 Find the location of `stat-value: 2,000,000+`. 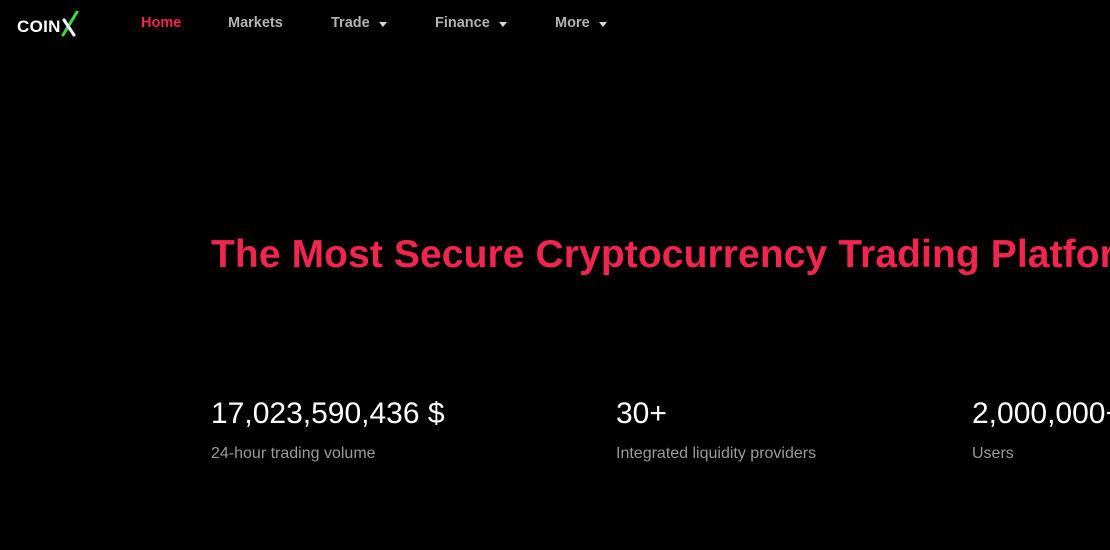

stat-value: 2,000,000+ is located at coordinates (1041, 413).